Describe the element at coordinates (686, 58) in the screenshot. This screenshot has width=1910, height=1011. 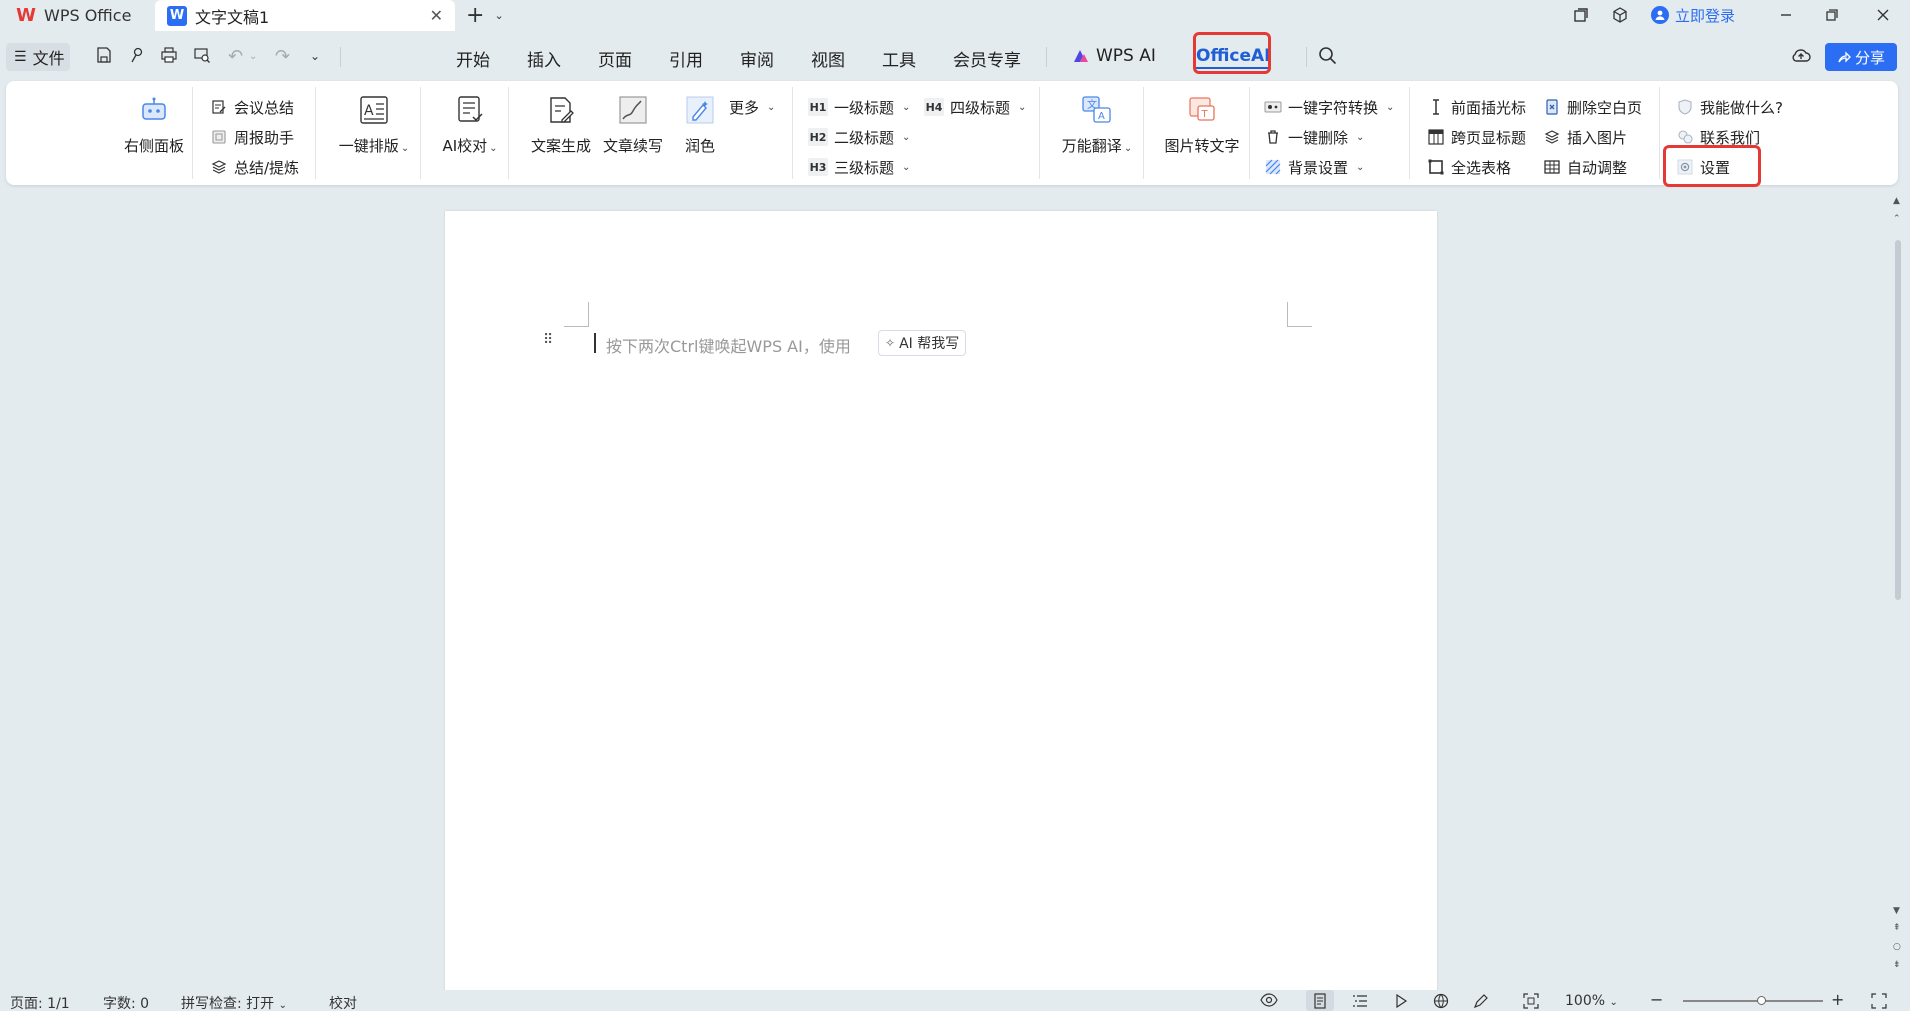
I see `menu-references: 引用` at that location.